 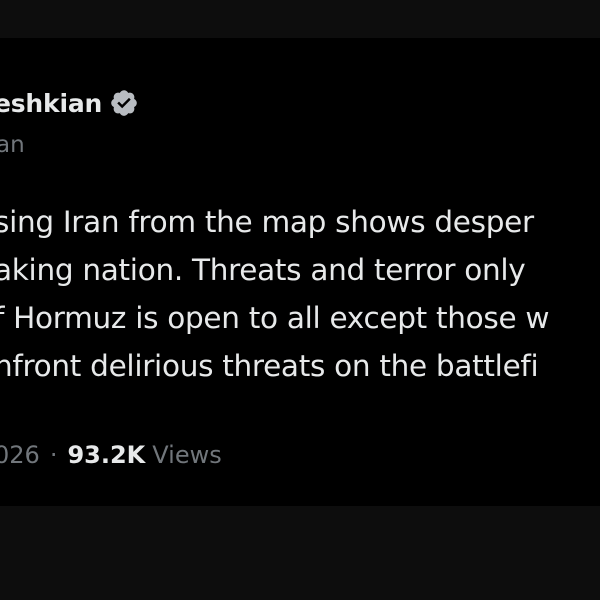 I want to click on post-meta: 026 · 93.2K Views, so click(x=111, y=455).